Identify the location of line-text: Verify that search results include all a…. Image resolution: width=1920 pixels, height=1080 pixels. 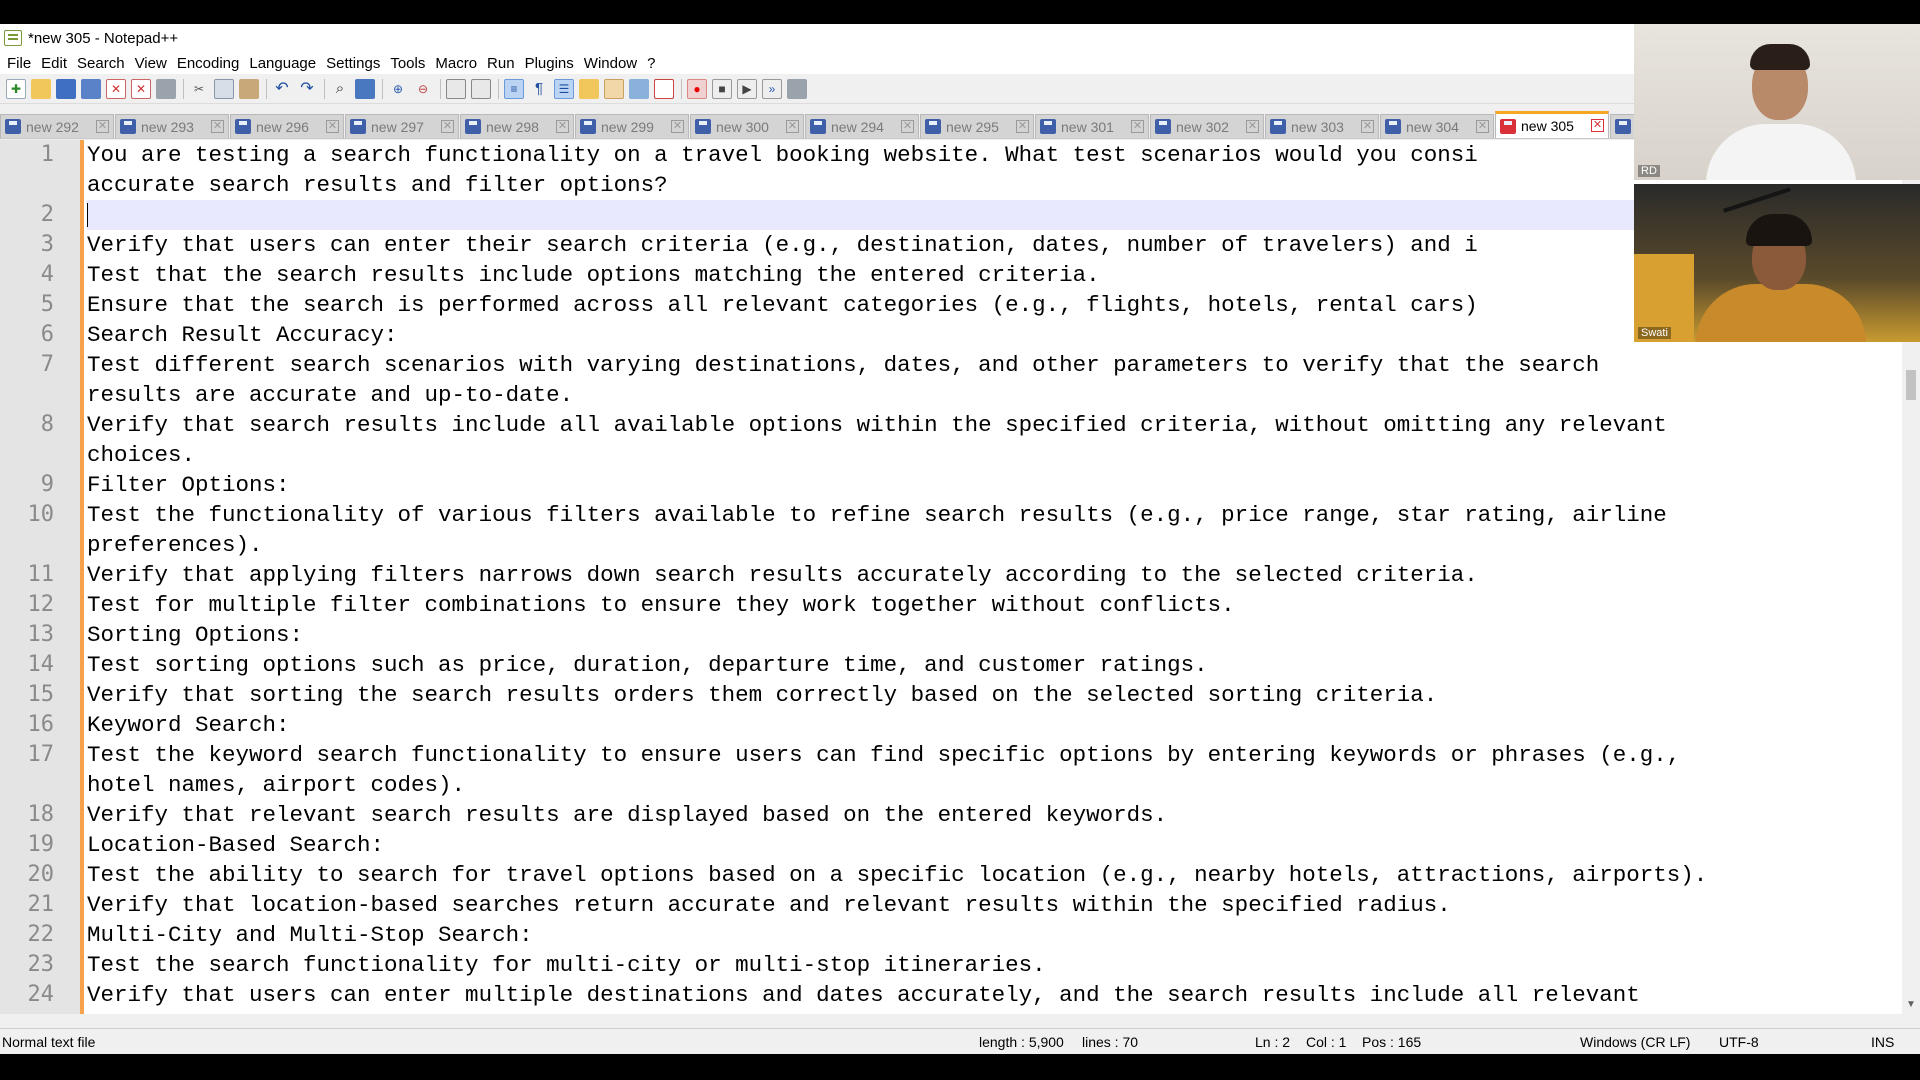
(992, 425).